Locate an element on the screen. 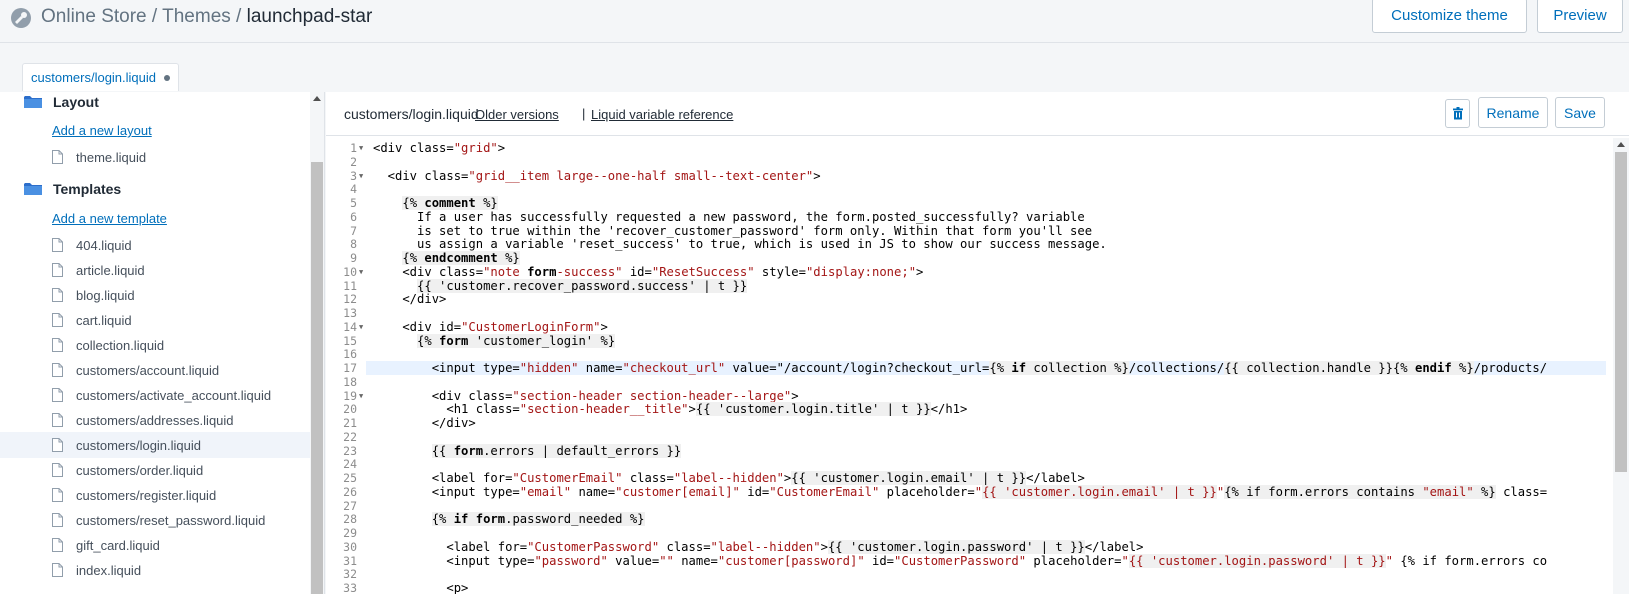  section-templates: Templates is located at coordinates (72, 189).